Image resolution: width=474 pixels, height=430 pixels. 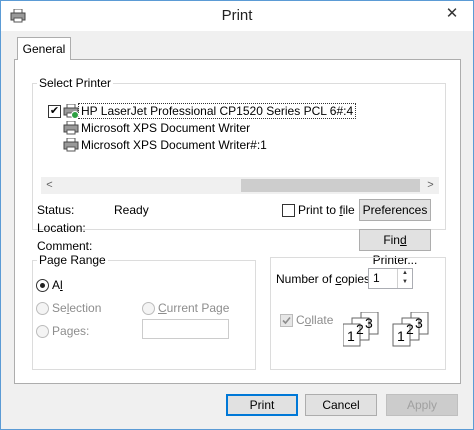 What do you see at coordinates (193, 308) in the screenshot?
I see `page-range-current-label: Current Page` at bounding box center [193, 308].